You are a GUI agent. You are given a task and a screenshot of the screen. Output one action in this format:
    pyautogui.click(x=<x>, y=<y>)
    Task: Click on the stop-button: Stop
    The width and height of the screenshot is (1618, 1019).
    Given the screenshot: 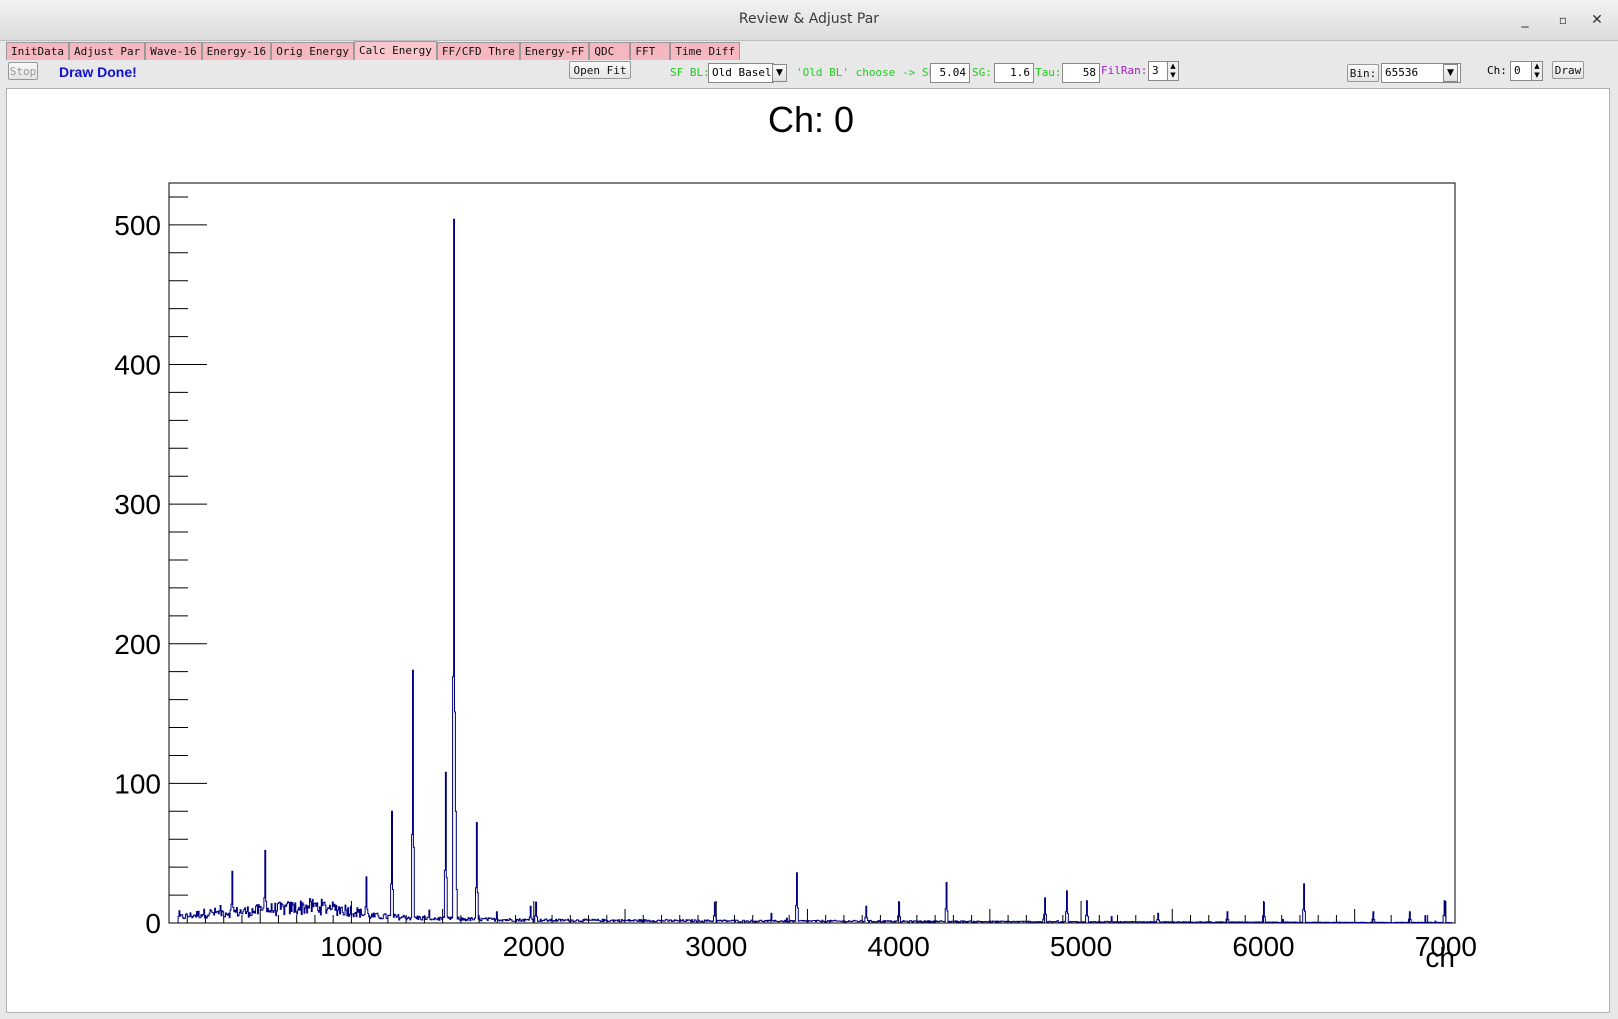 What is the action you would take?
    pyautogui.click(x=23, y=71)
    